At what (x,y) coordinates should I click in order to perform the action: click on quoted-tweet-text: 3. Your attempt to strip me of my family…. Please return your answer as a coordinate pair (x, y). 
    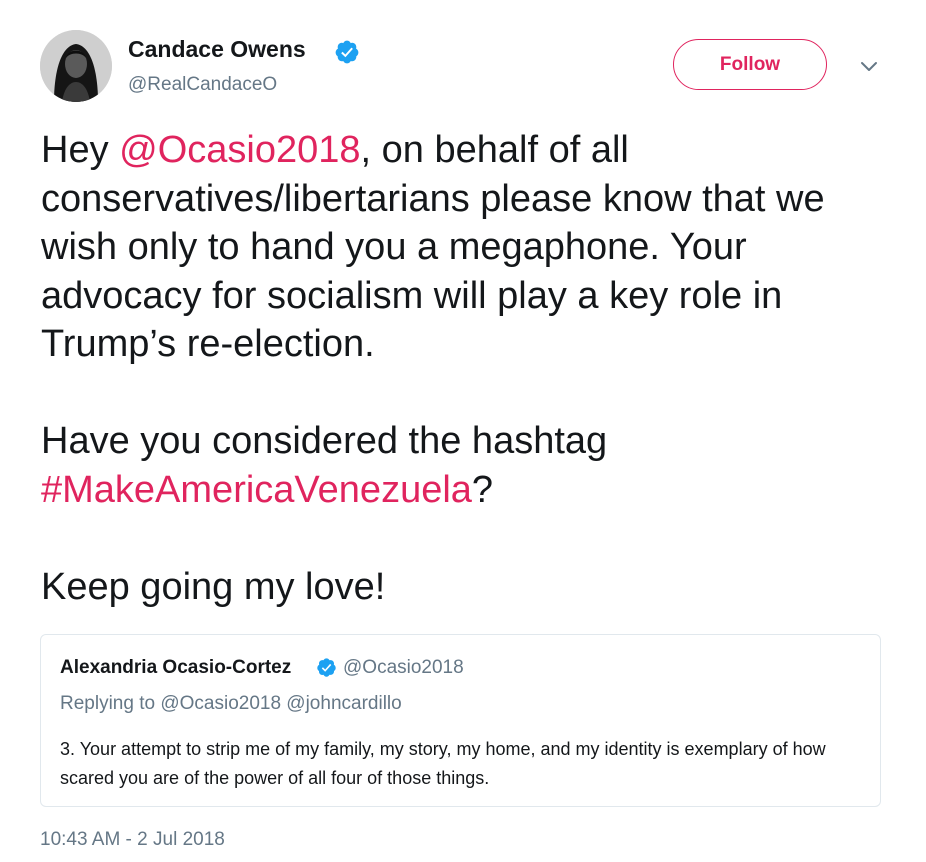
    Looking at the image, I should click on (443, 763).